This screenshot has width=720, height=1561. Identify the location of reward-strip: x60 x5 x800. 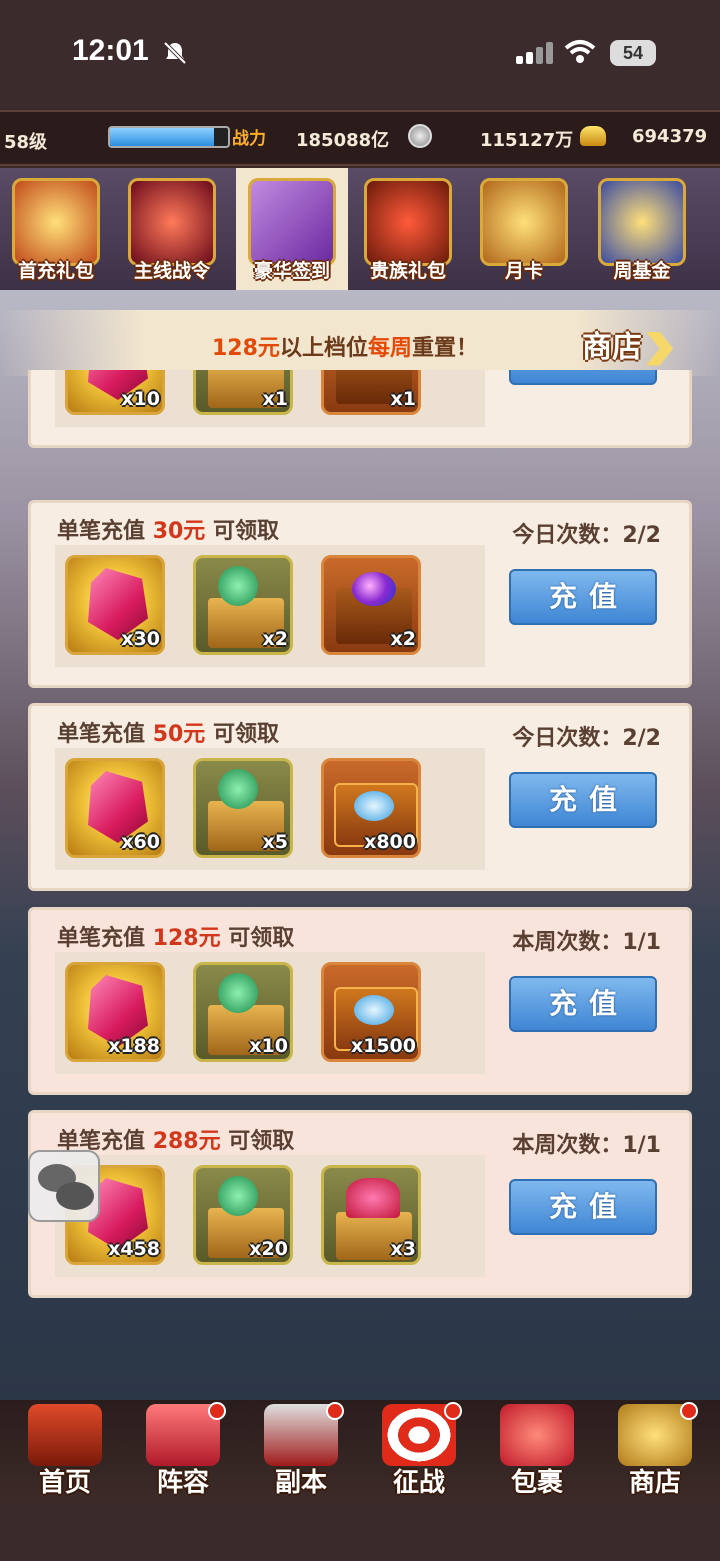
(270, 809).